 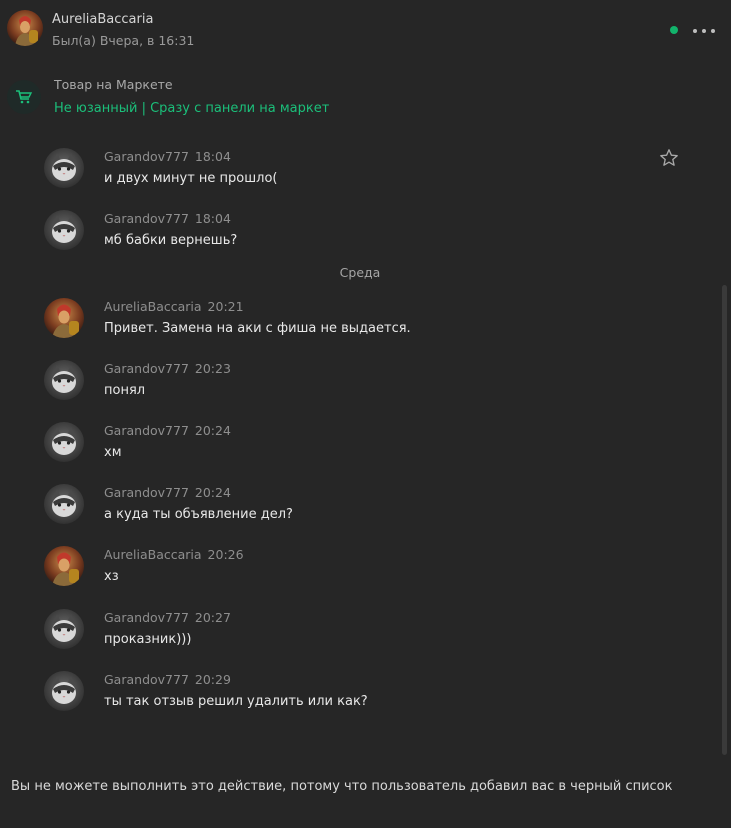 What do you see at coordinates (360, 450) in the screenshot?
I see `message-item: Garandov777 20:24 хм` at bounding box center [360, 450].